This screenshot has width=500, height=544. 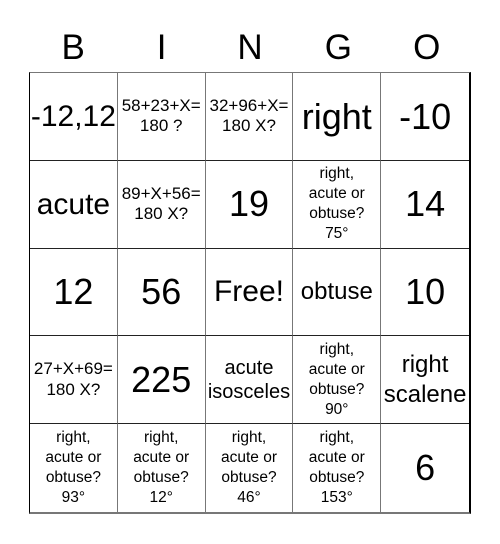 I want to click on bingo-cell: 10, so click(x=425, y=293).